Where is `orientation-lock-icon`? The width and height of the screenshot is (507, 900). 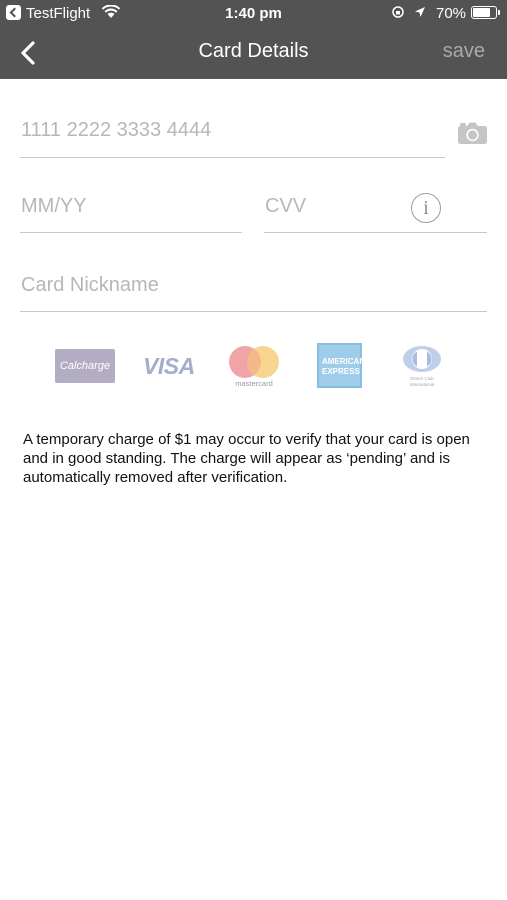
orientation-lock-icon is located at coordinates (398, 12).